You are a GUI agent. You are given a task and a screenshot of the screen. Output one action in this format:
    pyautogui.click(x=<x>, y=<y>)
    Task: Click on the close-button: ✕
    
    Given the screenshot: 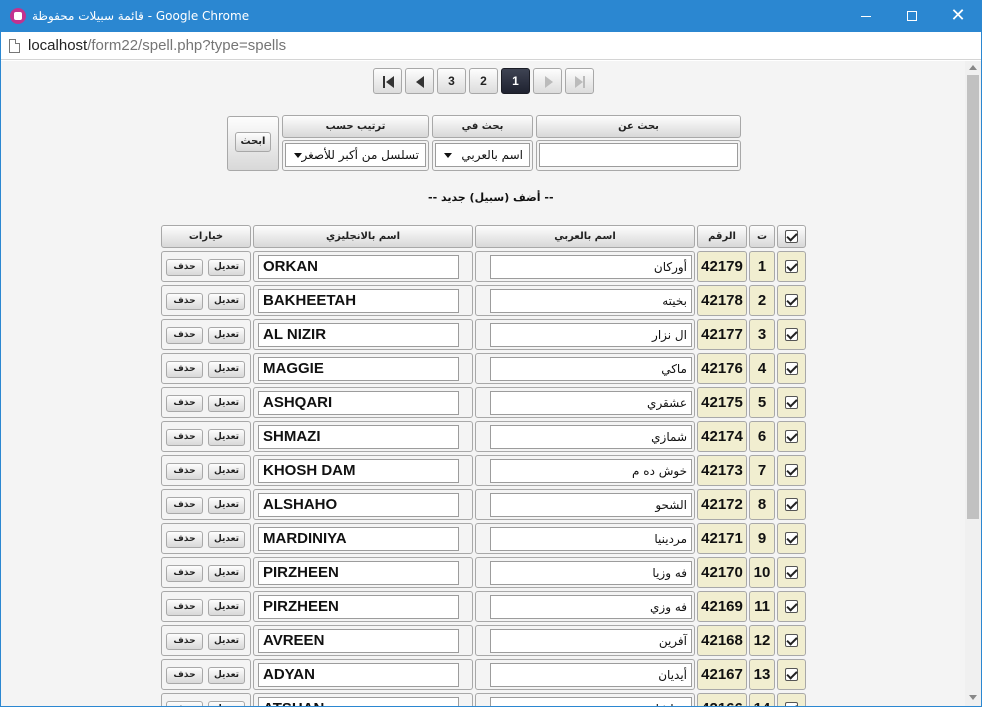 What is the action you would take?
    pyautogui.click(x=958, y=16)
    